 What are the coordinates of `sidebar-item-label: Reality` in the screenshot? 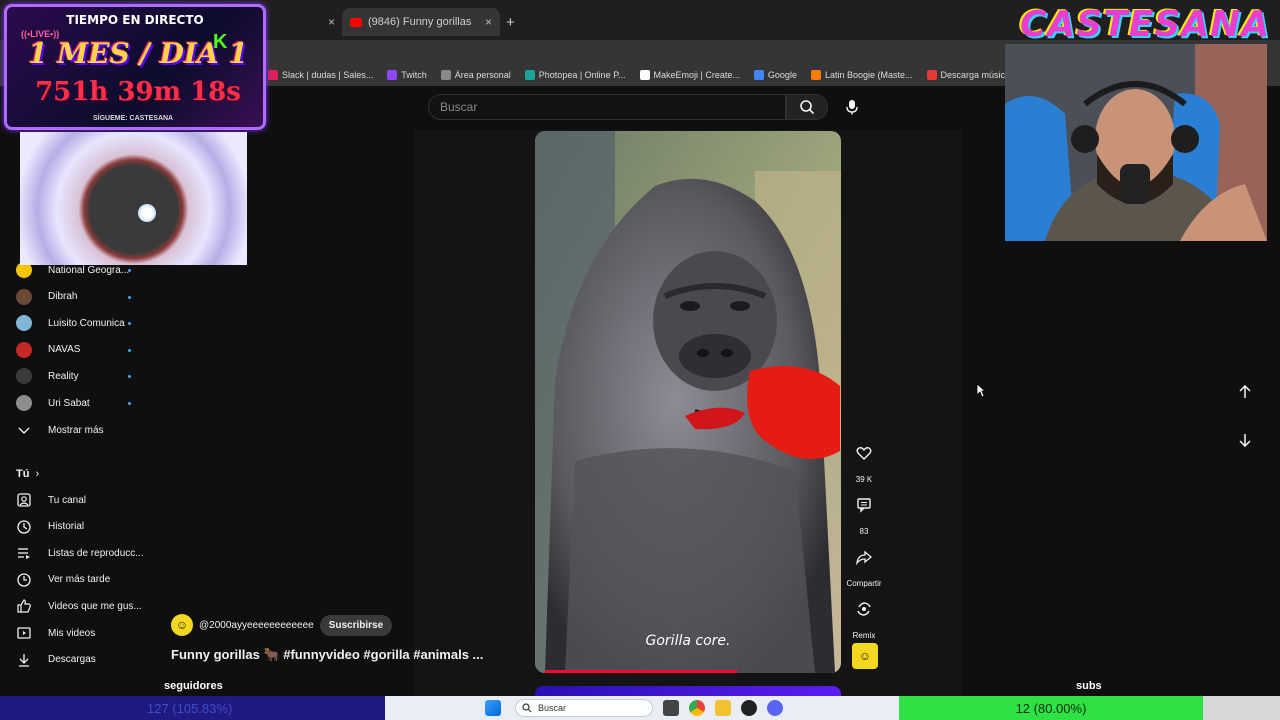 It's located at (63, 376).